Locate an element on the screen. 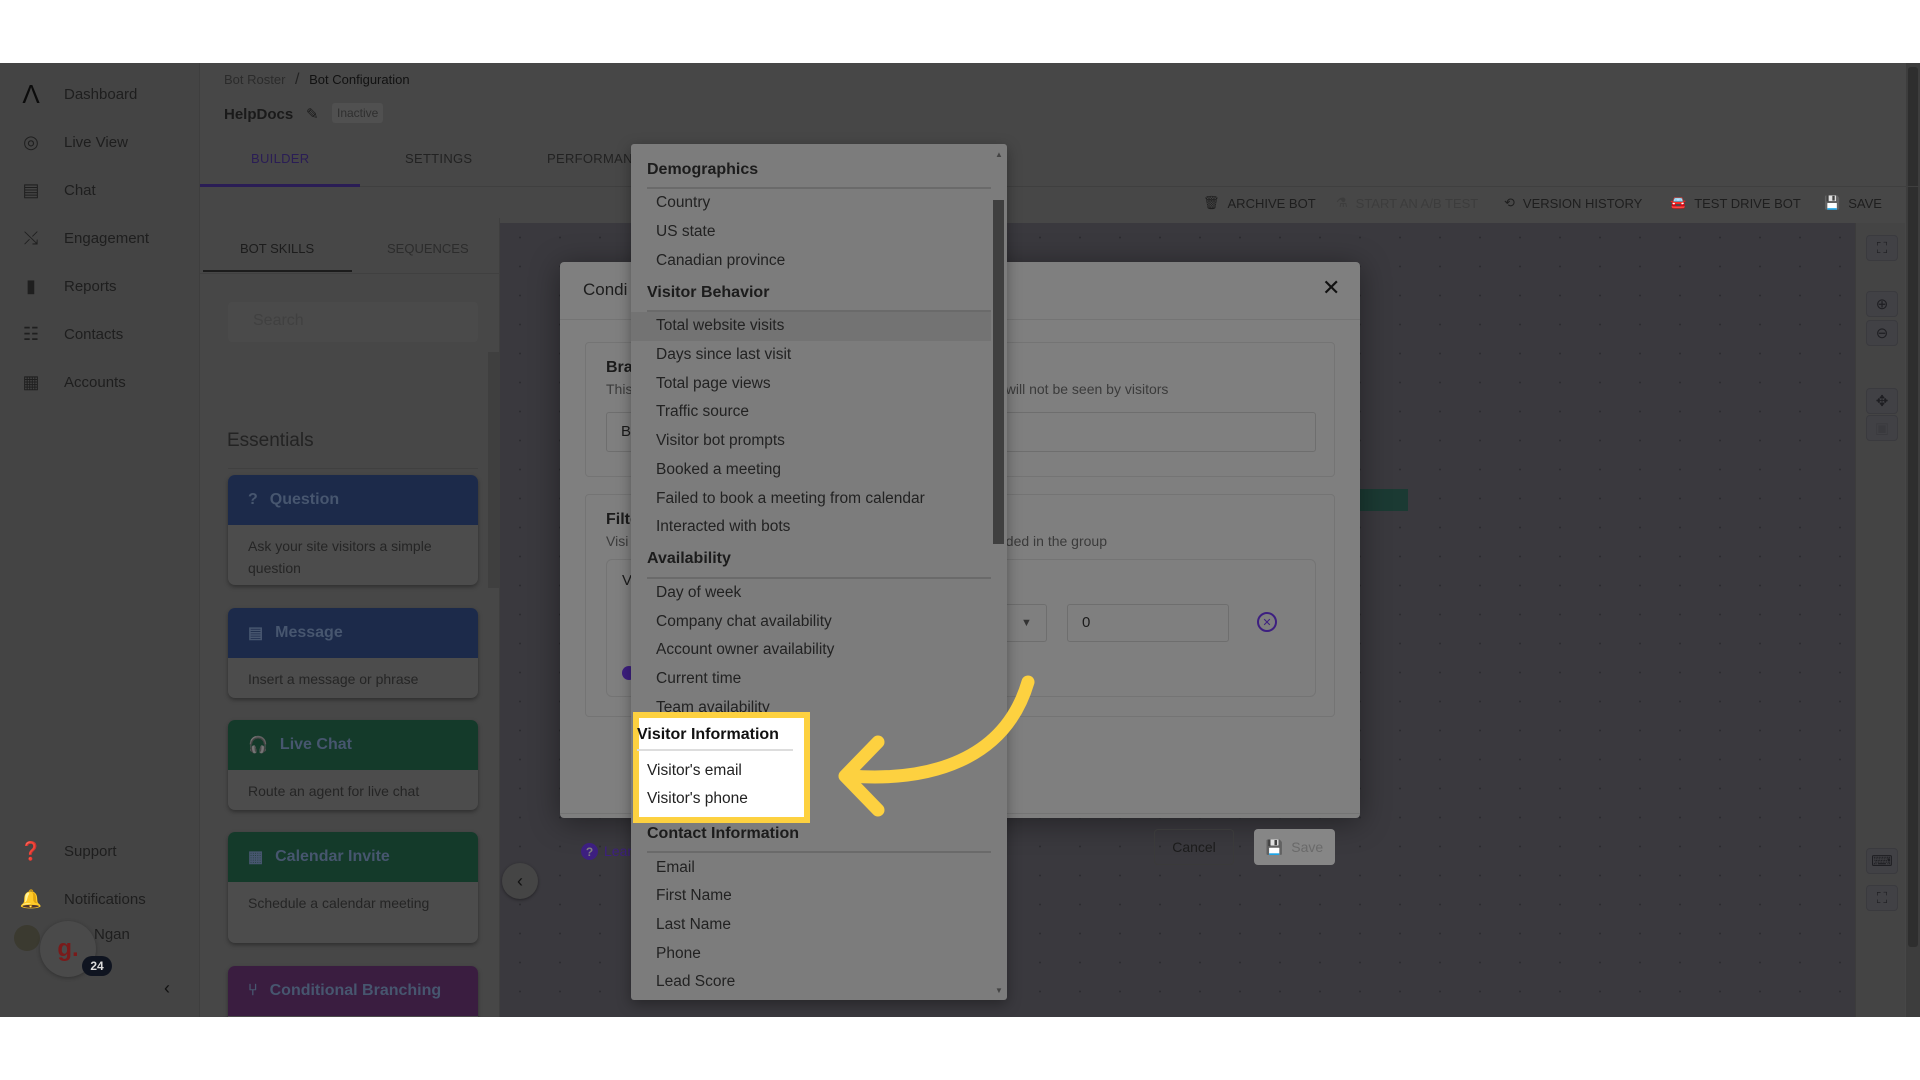 This screenshot has width=1920, height=1080. collapse-panel-chevron-icon: ‹ is located at coordinates (520, 881).